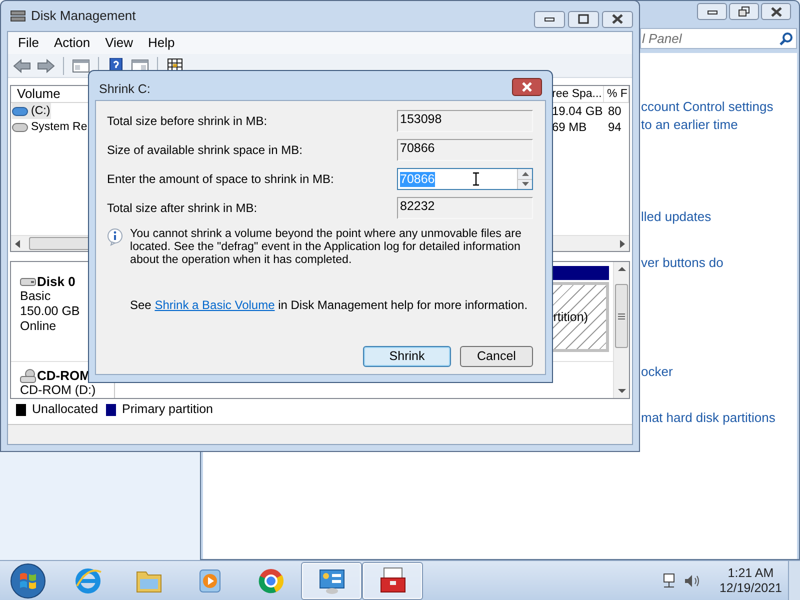 The height and width of the screenshot is (600, 800). I want to click on link: ocker, so click(657, 372).